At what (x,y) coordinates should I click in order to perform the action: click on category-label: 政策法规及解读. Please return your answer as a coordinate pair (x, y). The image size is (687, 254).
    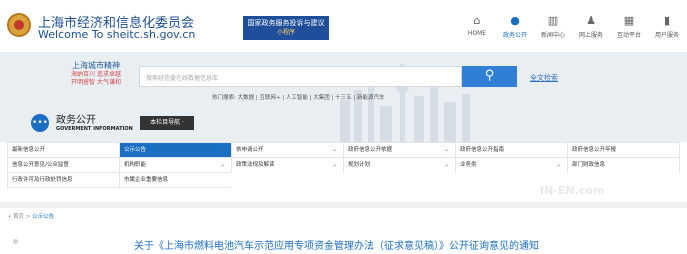
    Looking at the image, I should click on (255, 165).